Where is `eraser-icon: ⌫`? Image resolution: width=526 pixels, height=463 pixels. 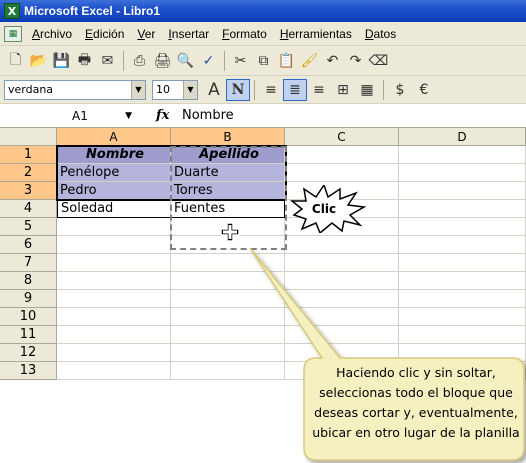 eraser-icon: ⌫ is located at coordinates (378, 61).